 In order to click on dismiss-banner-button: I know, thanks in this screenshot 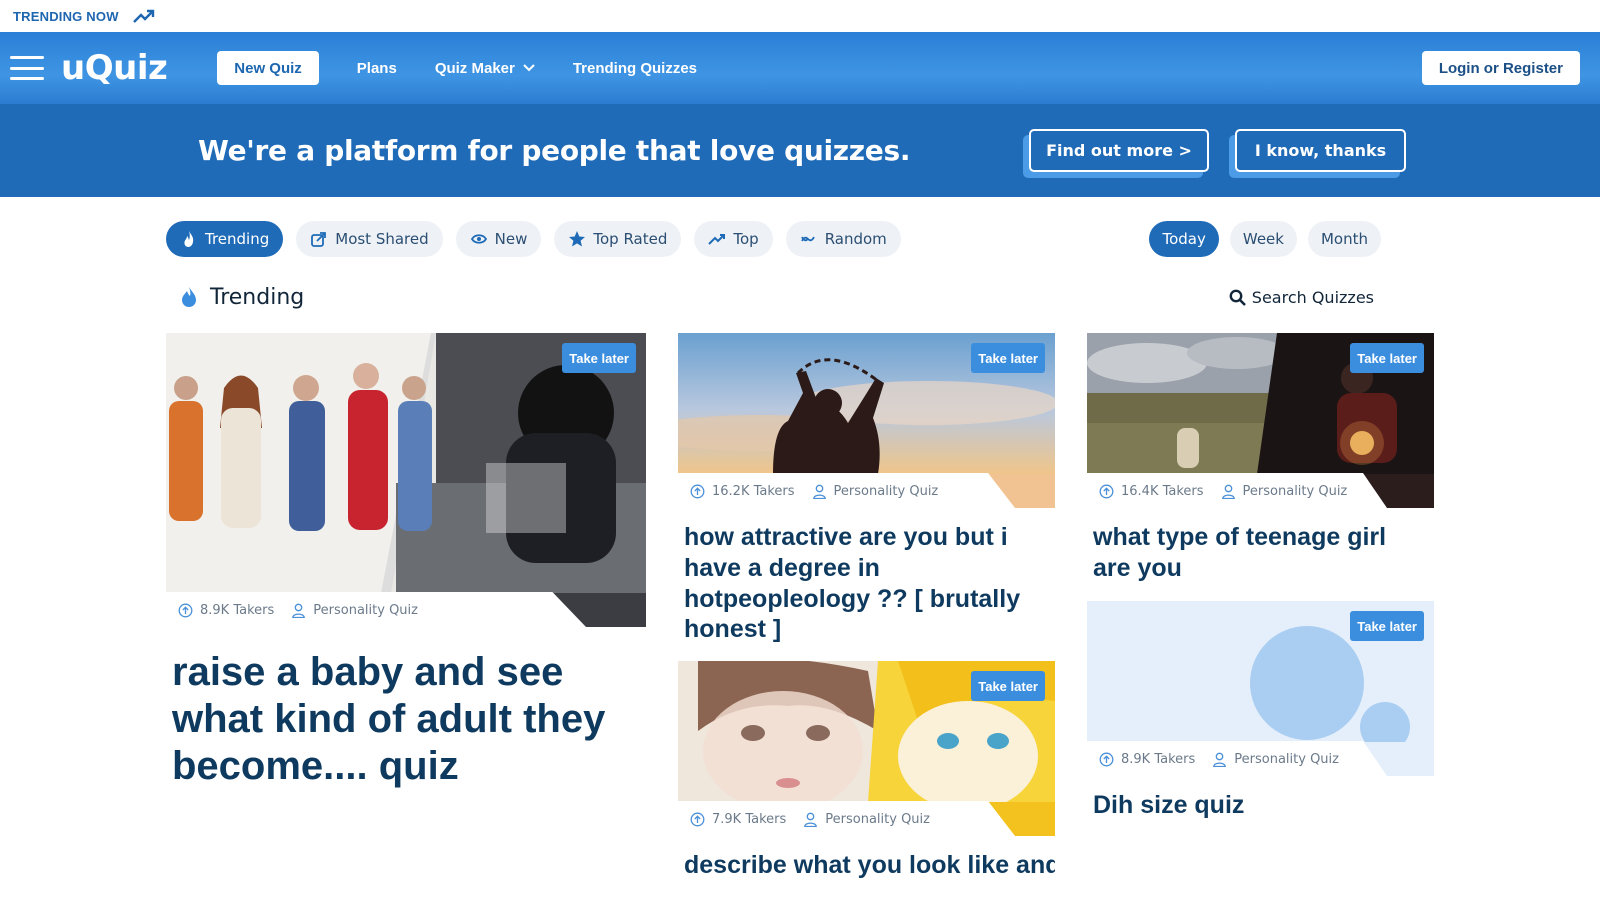, I will do `click(1317, 153)`.